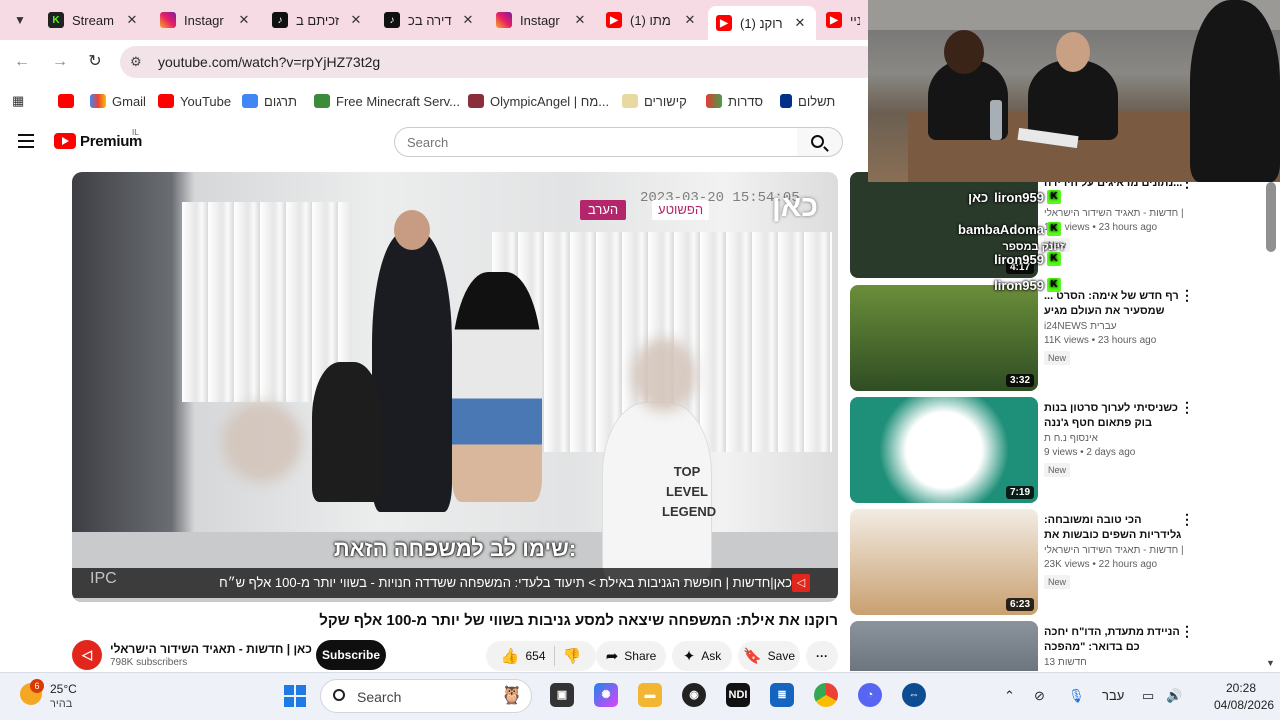 This screenshot has height=720, width=1280. Describe the element at coordinates (822, 656) in the screenshot. I see `more-actions-button: ···` at that location.